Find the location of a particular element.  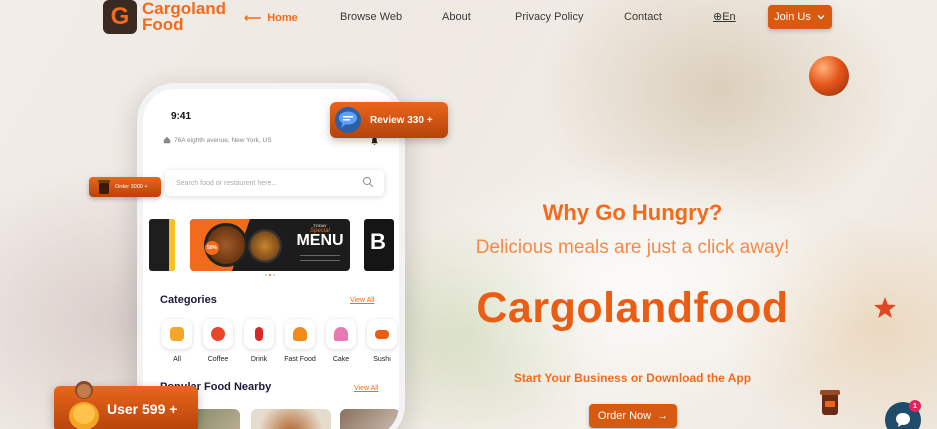

star-icon is located at coordinates (885, 307).